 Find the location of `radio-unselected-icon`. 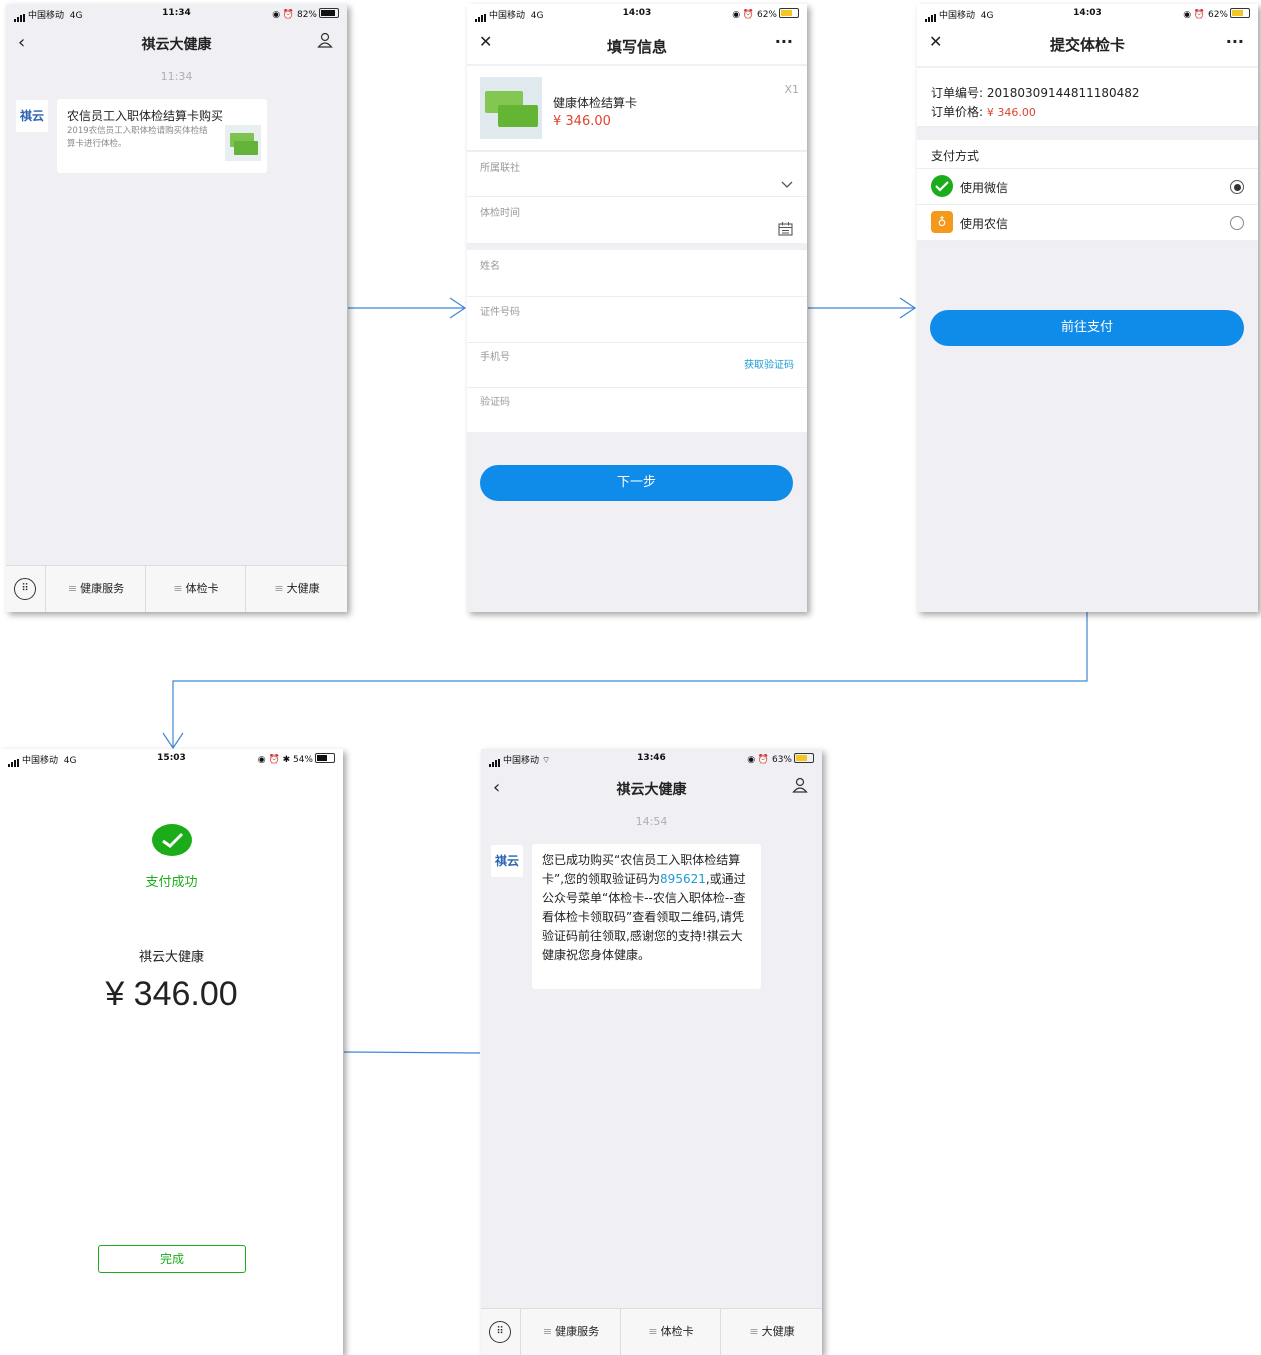

radio-unselected-icon is located at coordinates (1237, 223).